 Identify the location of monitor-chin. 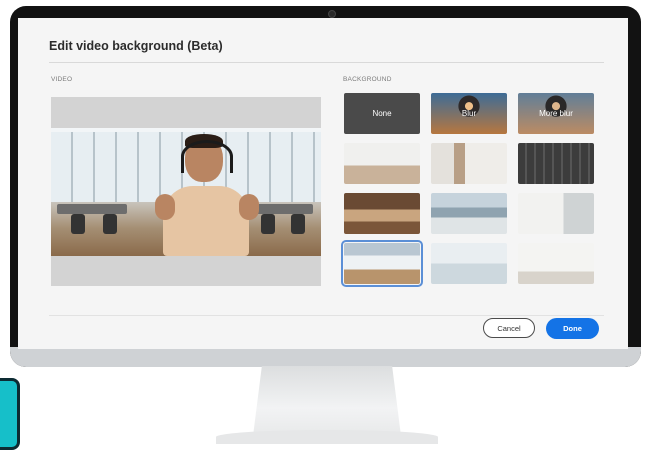
(325, 357).